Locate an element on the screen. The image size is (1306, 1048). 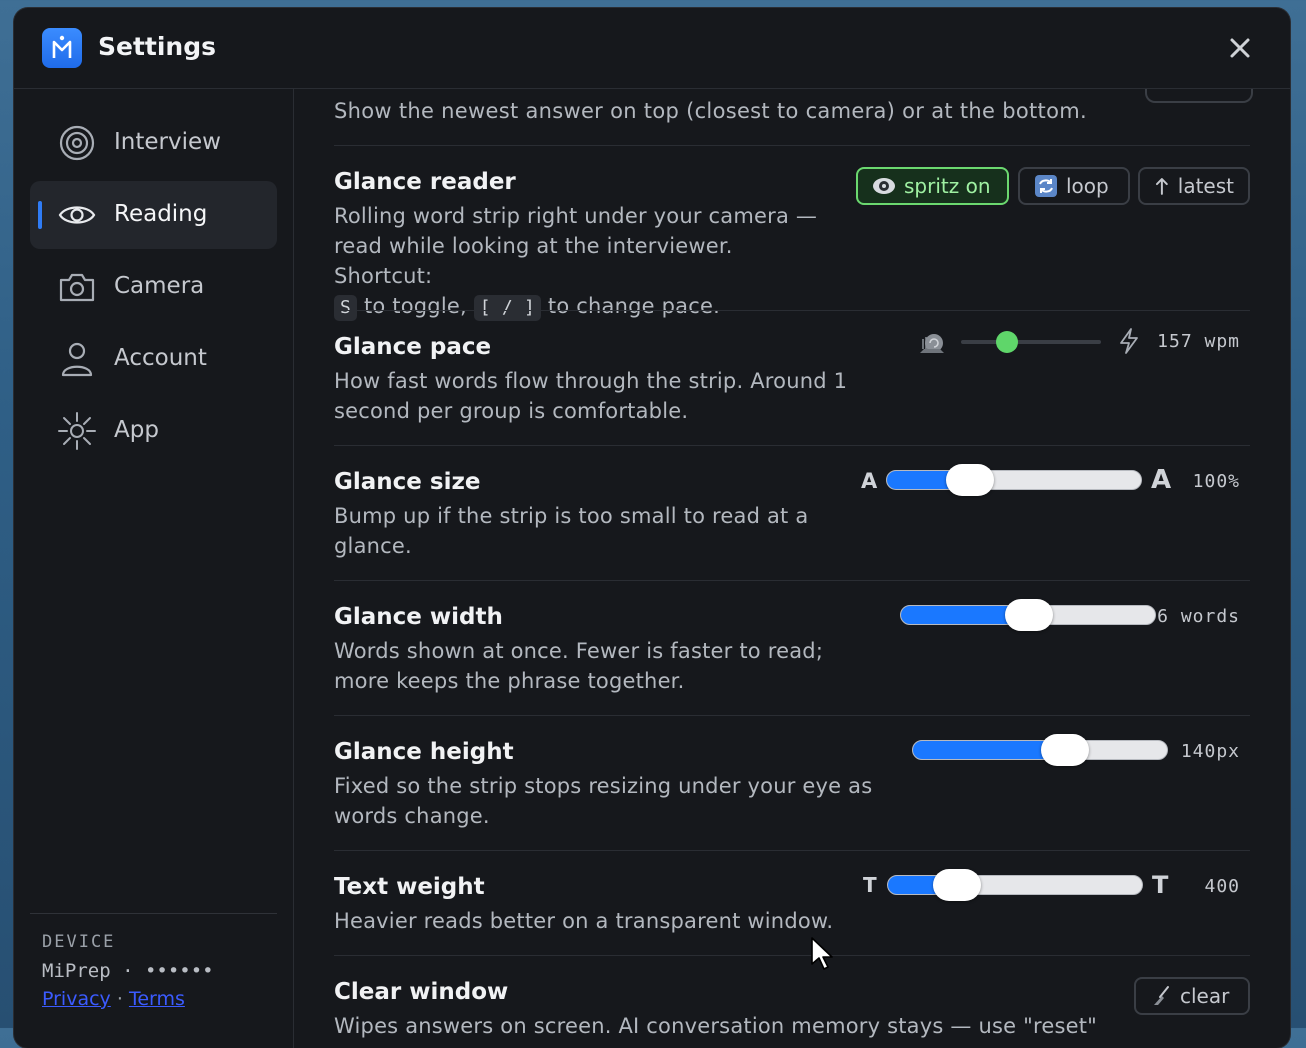
latest-toggle-button: latest is located at coordinates (1194, 186).